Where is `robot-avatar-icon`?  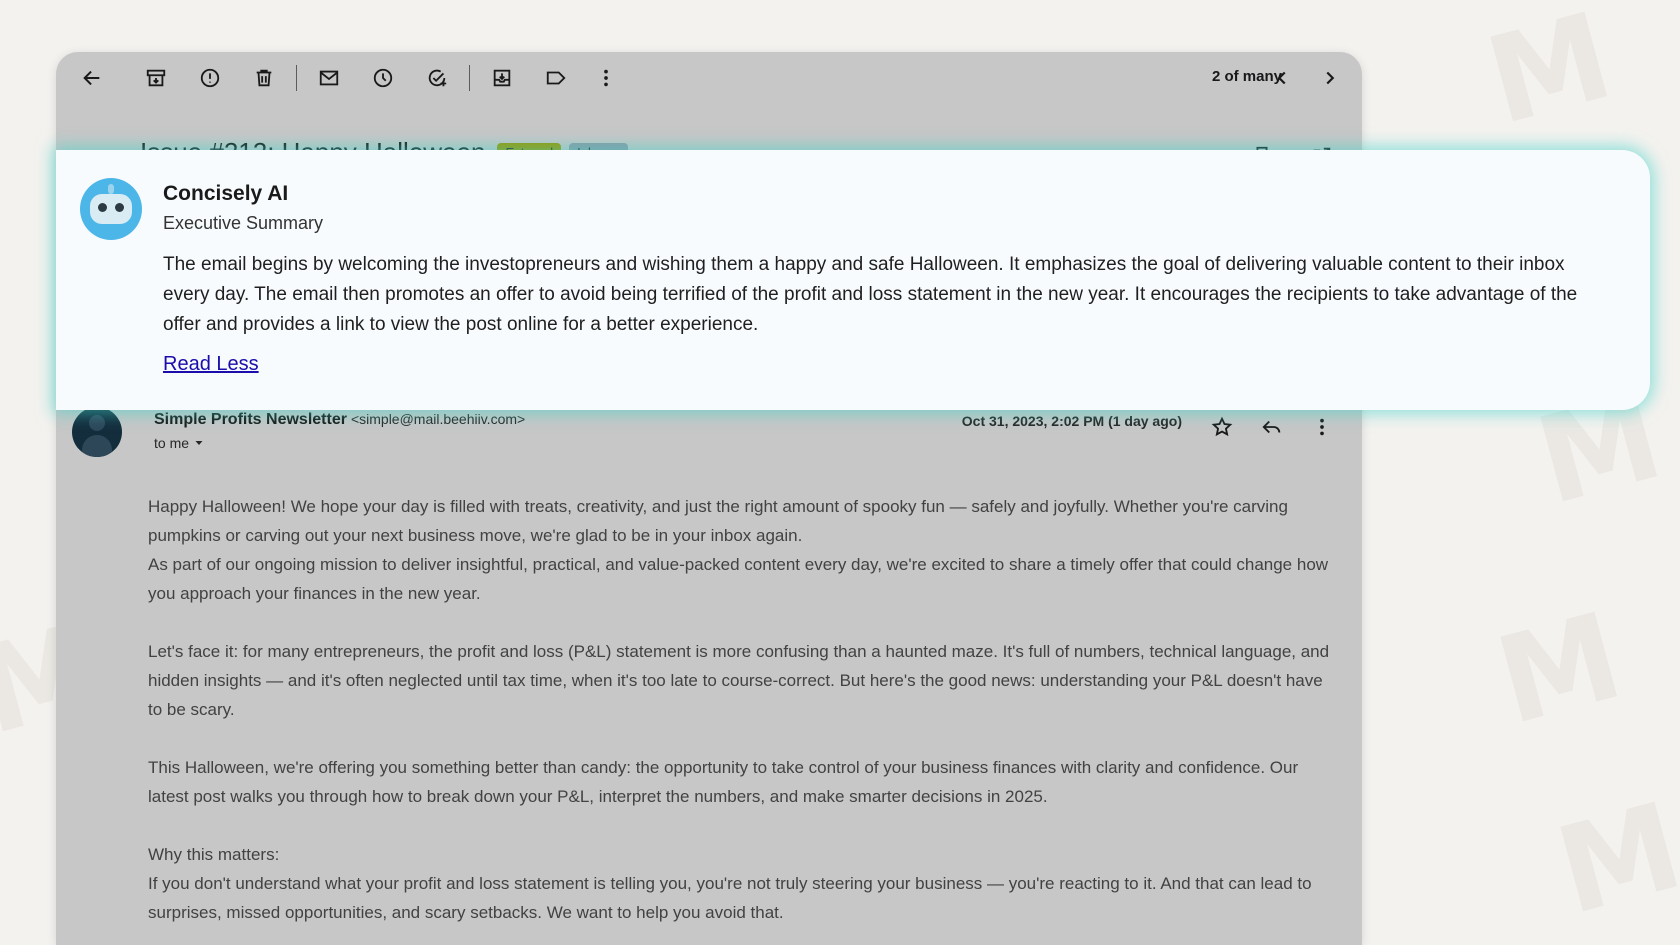 robot-avatar-icon is located at coordinates (111, 209).